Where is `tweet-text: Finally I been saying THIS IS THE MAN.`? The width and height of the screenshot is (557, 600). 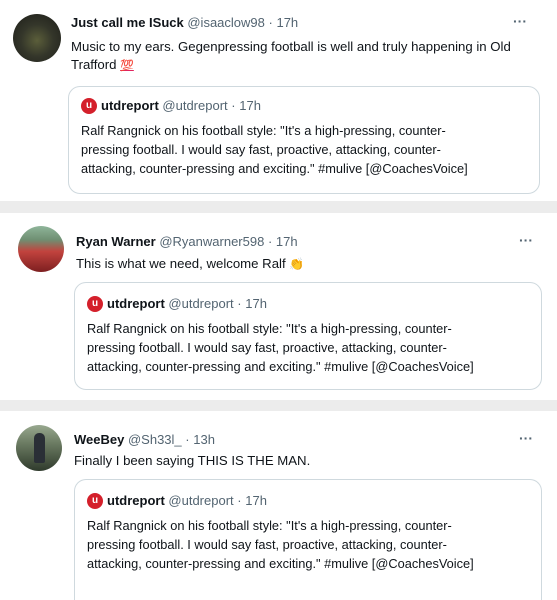
tweet-text: Finally I been saying THIS IS THE MAN. is located at coordinates (192, 461).